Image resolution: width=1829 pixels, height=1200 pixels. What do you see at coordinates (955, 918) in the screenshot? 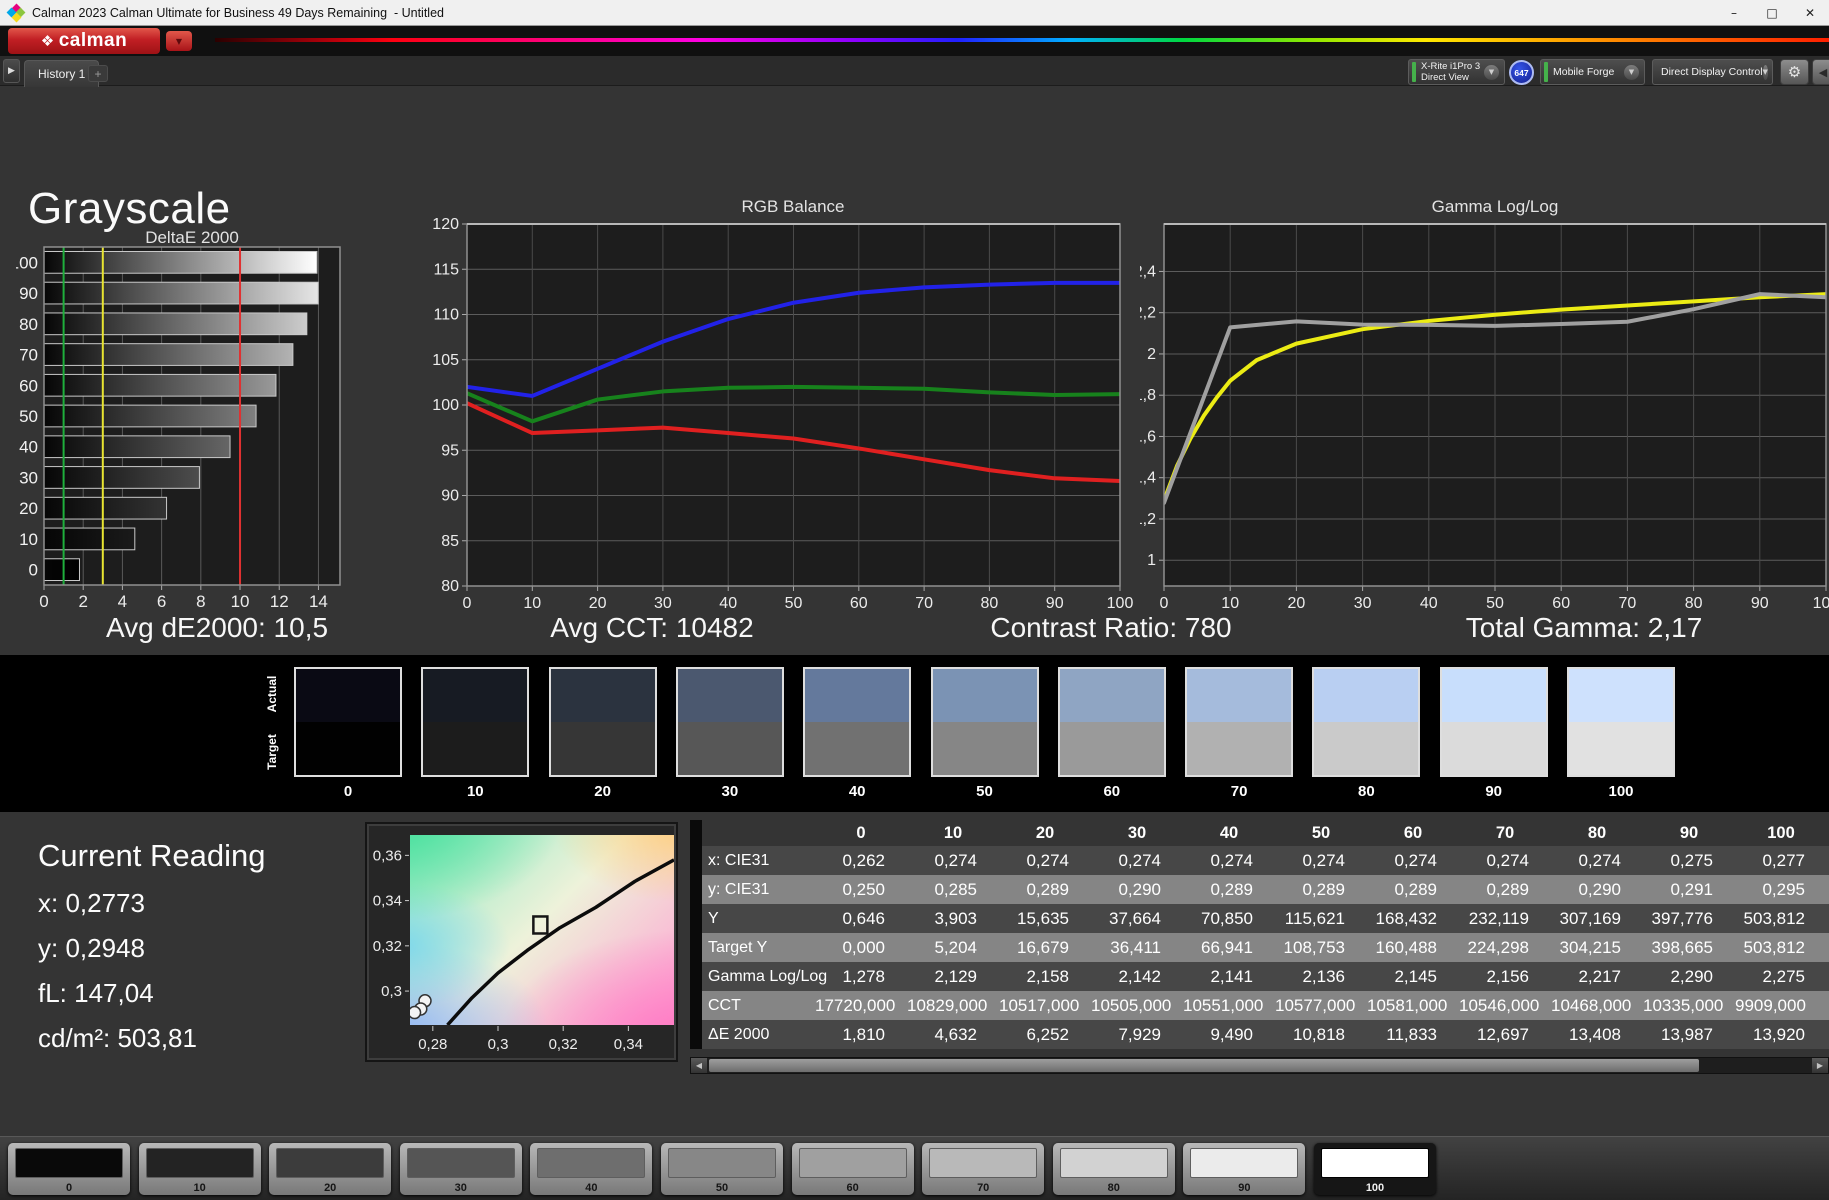
I see `table-cell: 3,903` at bounding box center [955, 918].